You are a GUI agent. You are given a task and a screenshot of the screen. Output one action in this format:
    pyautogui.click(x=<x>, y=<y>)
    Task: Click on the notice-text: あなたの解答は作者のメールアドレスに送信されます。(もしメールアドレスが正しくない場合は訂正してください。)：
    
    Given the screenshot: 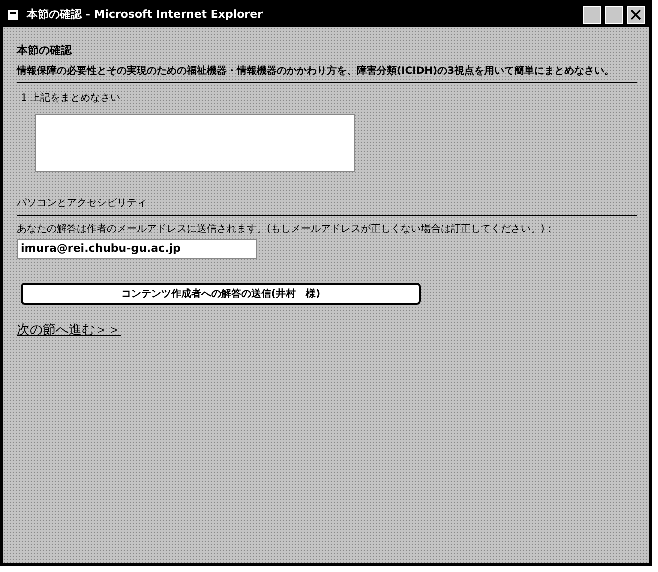 What is the action you would take?
    pyautogui.click(x=286, y=229)
    